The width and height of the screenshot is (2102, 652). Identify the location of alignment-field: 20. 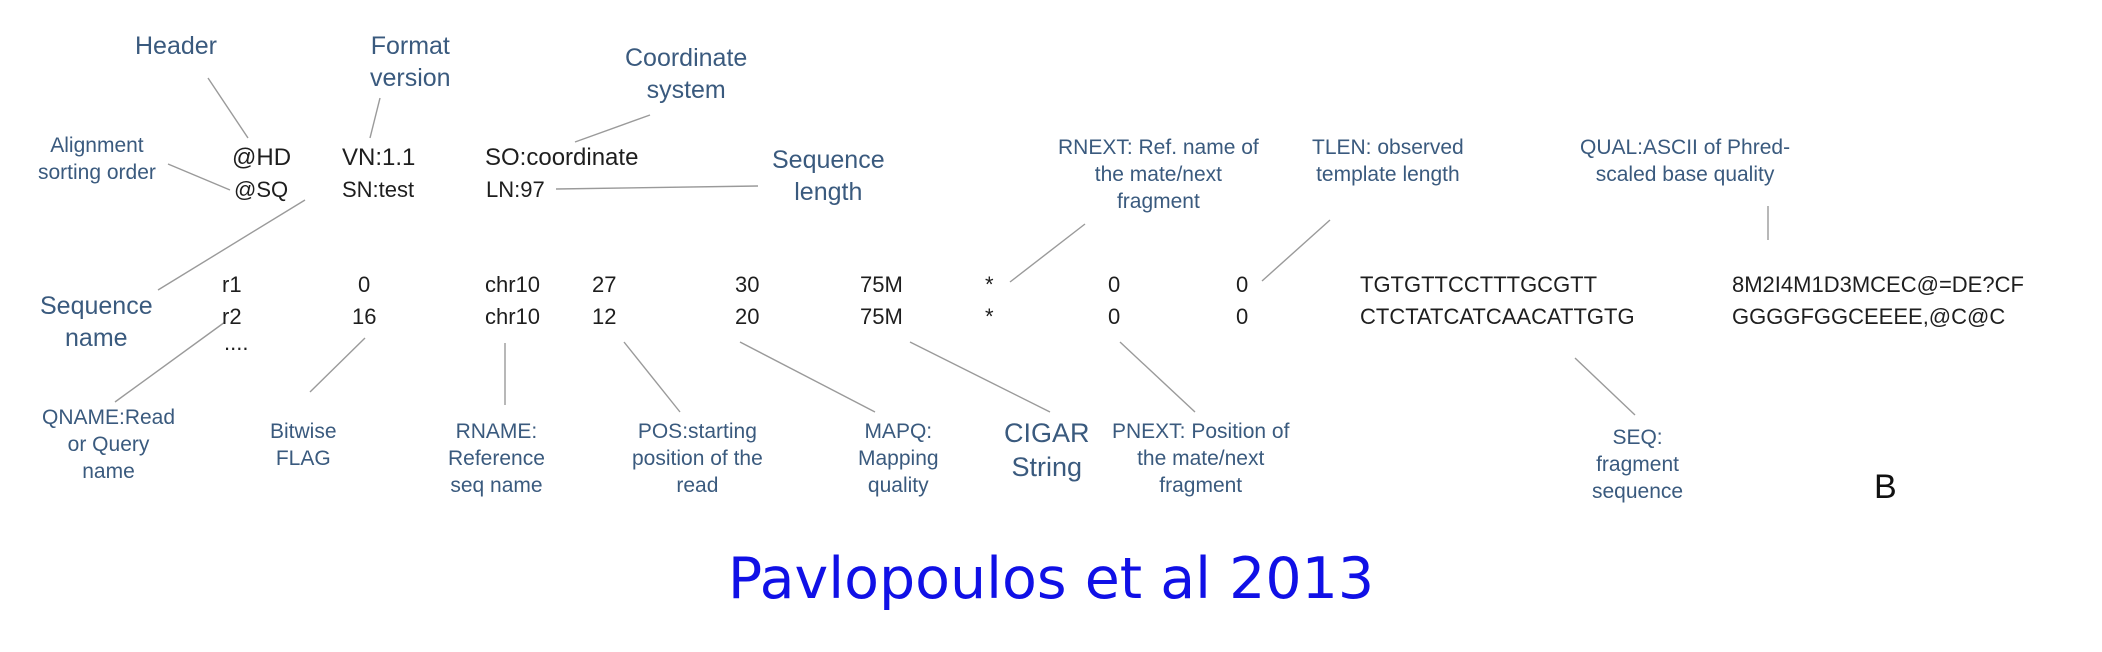
(747, 316).